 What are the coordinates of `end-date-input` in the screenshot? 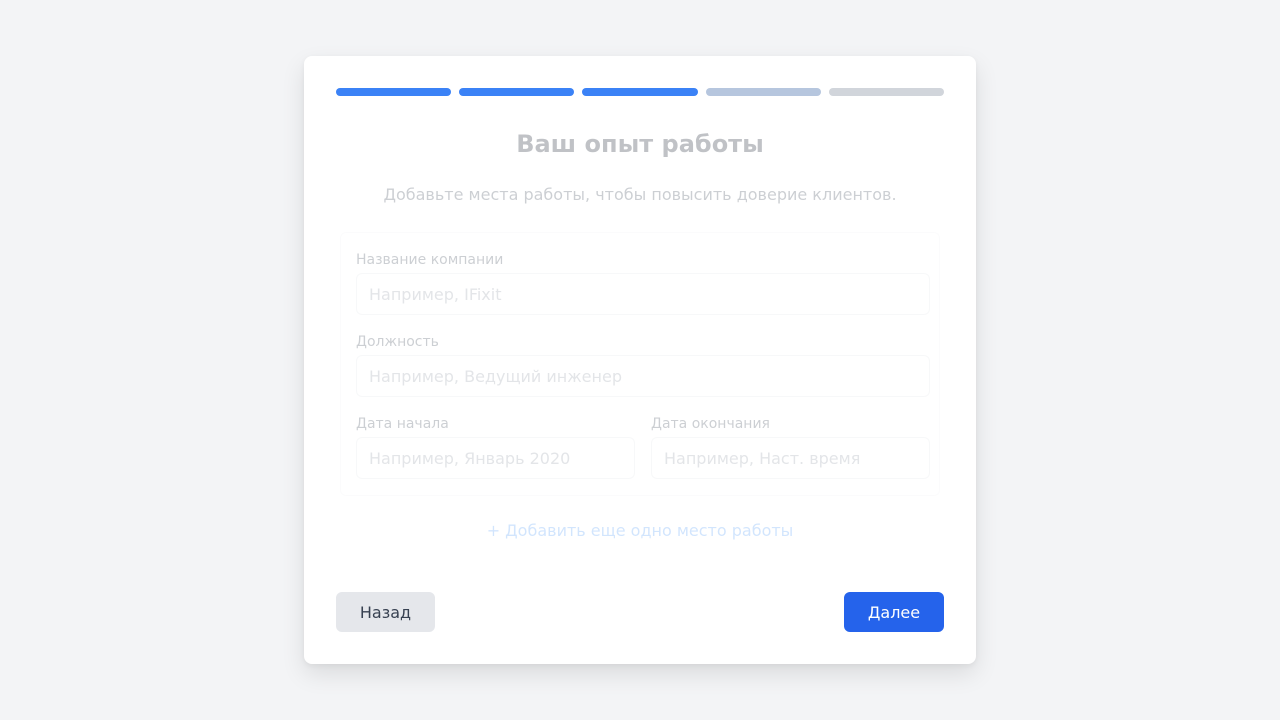 It's located at (790, 458).